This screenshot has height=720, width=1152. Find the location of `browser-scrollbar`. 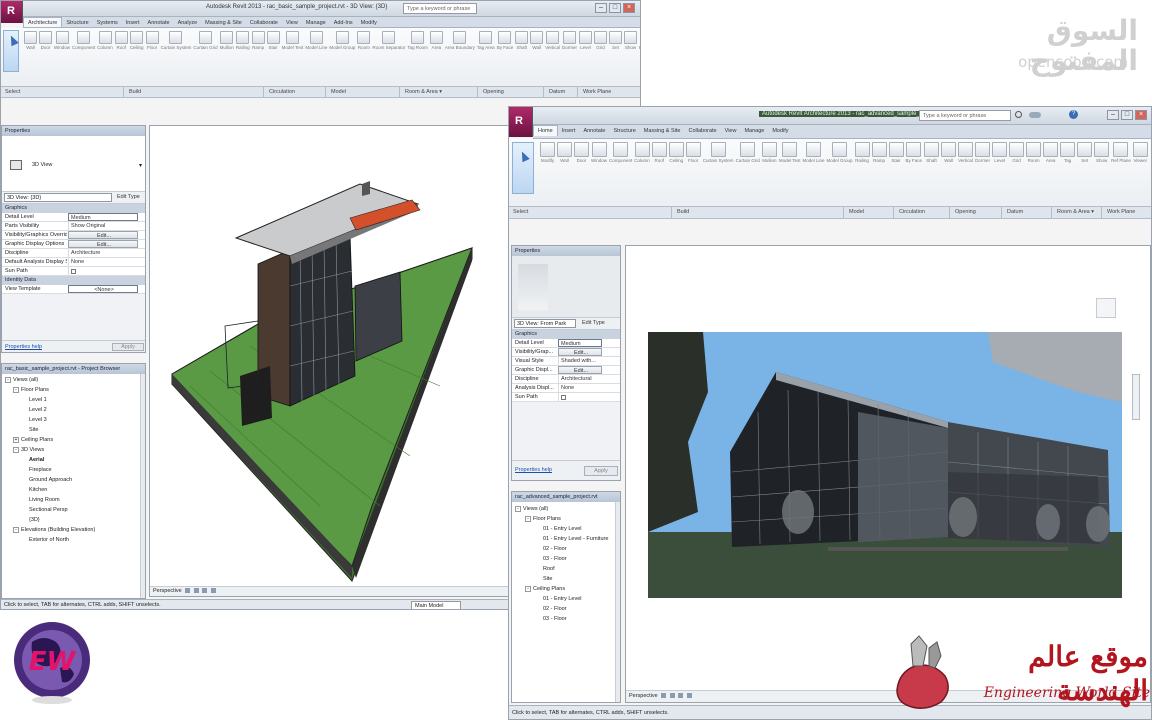

browser-scrollbar is located at coordinates (617, 602).